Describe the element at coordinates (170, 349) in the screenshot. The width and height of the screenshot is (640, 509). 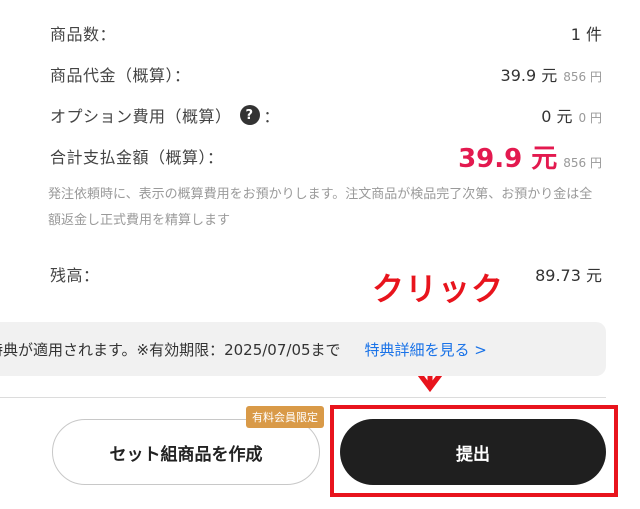
I see `benefit-text: 特典が適用されます。※有効期限：2025/07/05まで` at that location.